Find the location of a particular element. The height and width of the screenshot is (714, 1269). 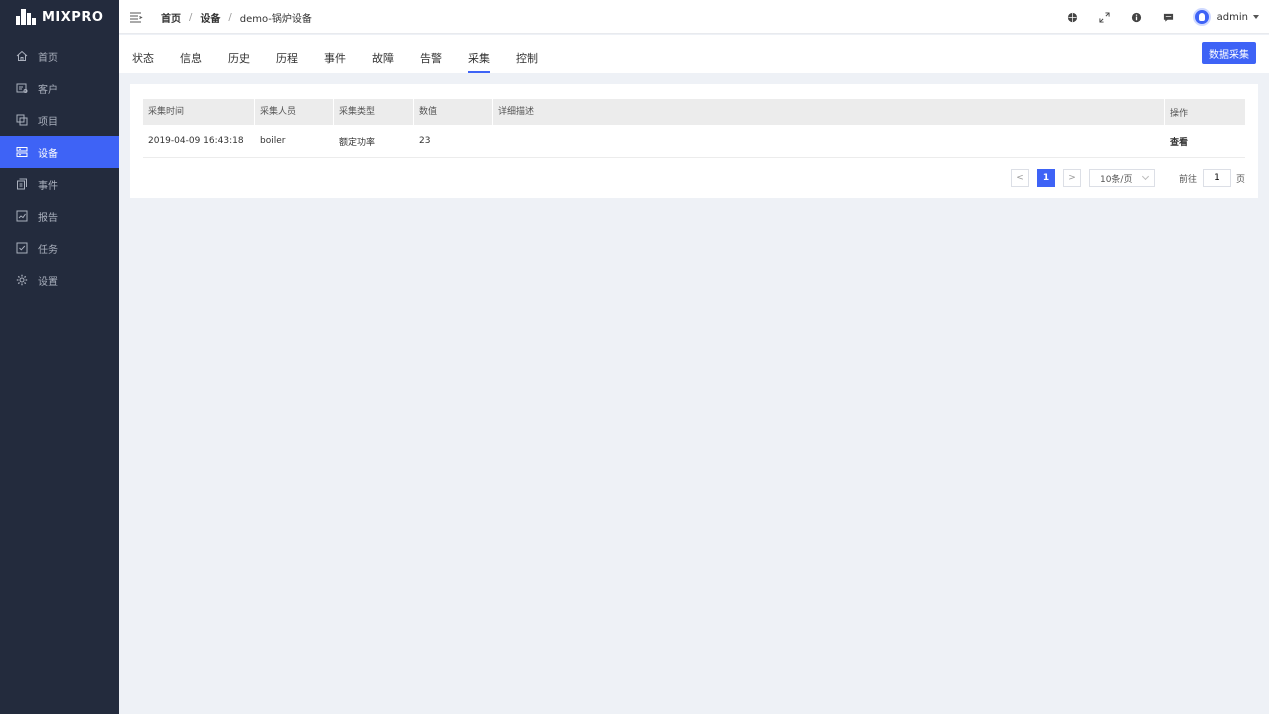

sidebar-item-event: 事件 is located at coordinates (59, 184).